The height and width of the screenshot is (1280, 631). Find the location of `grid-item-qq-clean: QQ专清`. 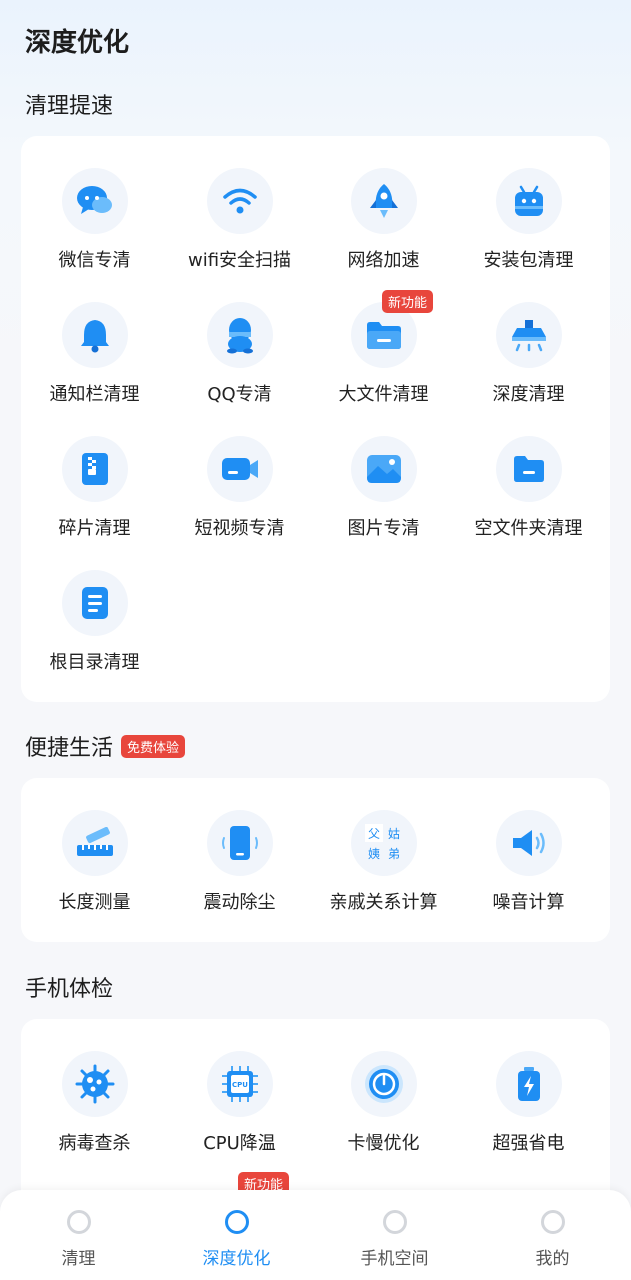

grid-item-qq-clean: QQ专清 is located at coordinates (239, 354).